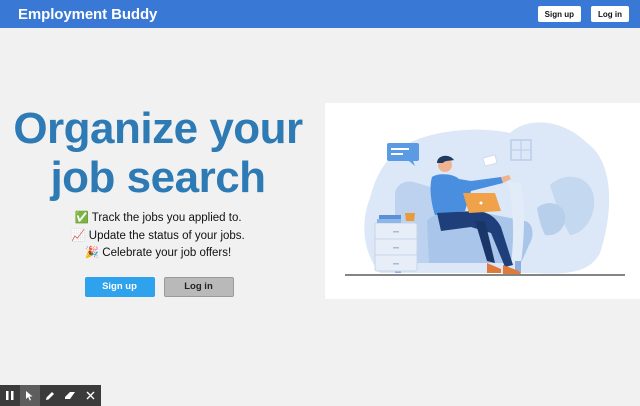 The image size is (640, 406). What do you see at coordinates (158, 253) in the screenshot?
I see `feature-celebrate: 🎉 Celebrate your job offers!` at bounding box center [158, 253].